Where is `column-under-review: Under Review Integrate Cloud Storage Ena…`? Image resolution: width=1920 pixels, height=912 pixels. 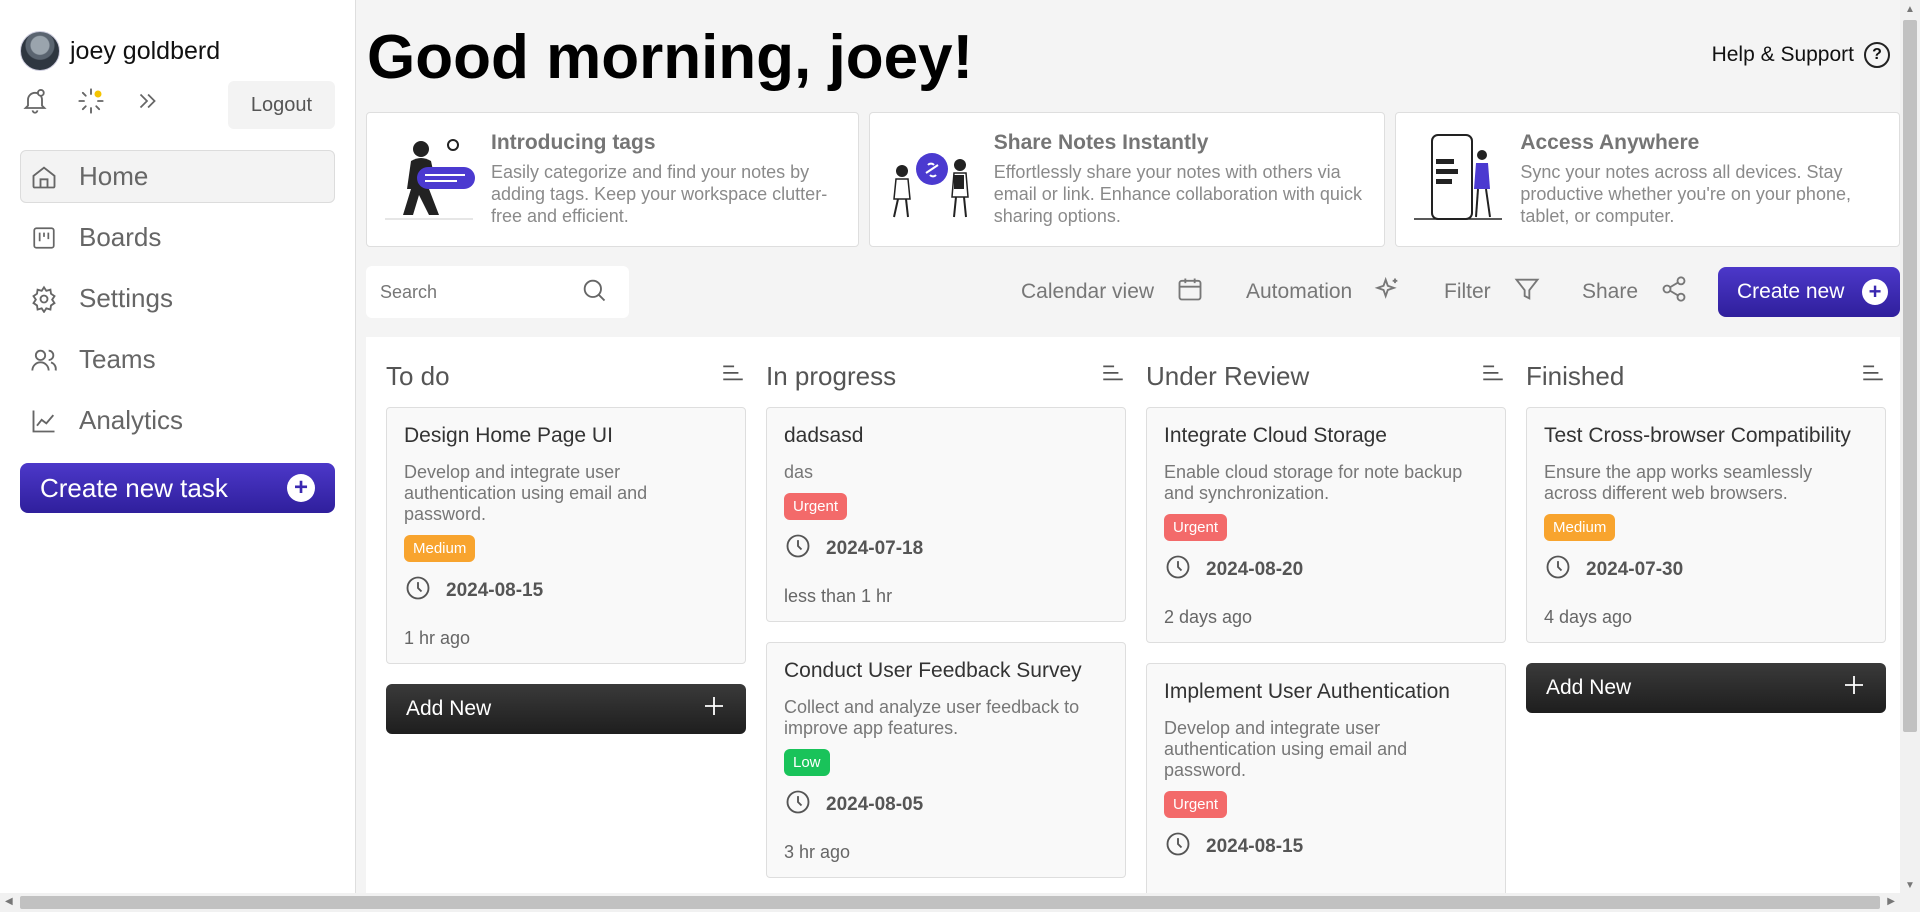 column-under-review: Under Review Integrate Cloud Storage Ena… is located at coordinates (1326, 615).